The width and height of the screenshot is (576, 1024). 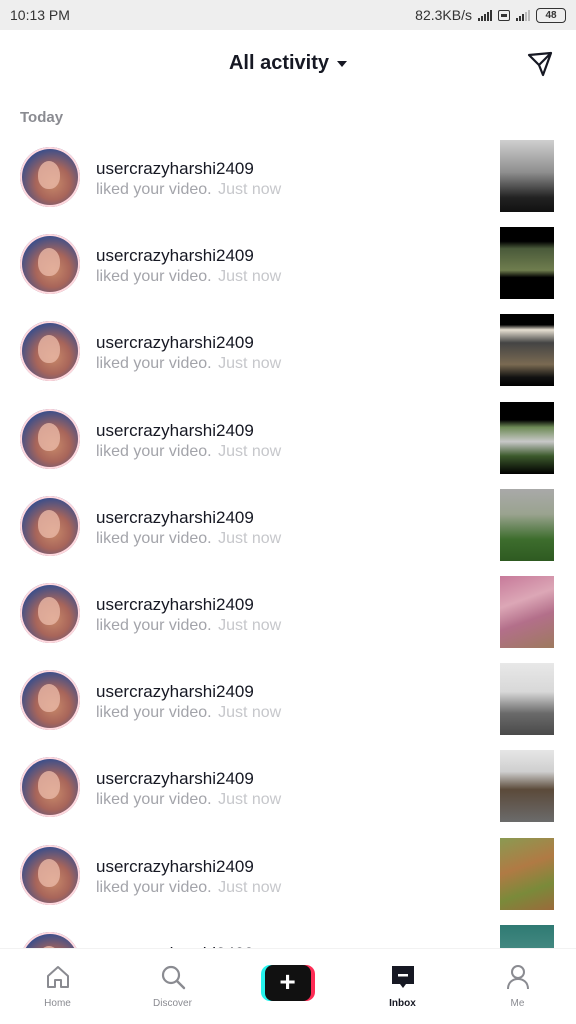 I want to click on network-speed: 82.3KB/s, so click(x=443, y=15).